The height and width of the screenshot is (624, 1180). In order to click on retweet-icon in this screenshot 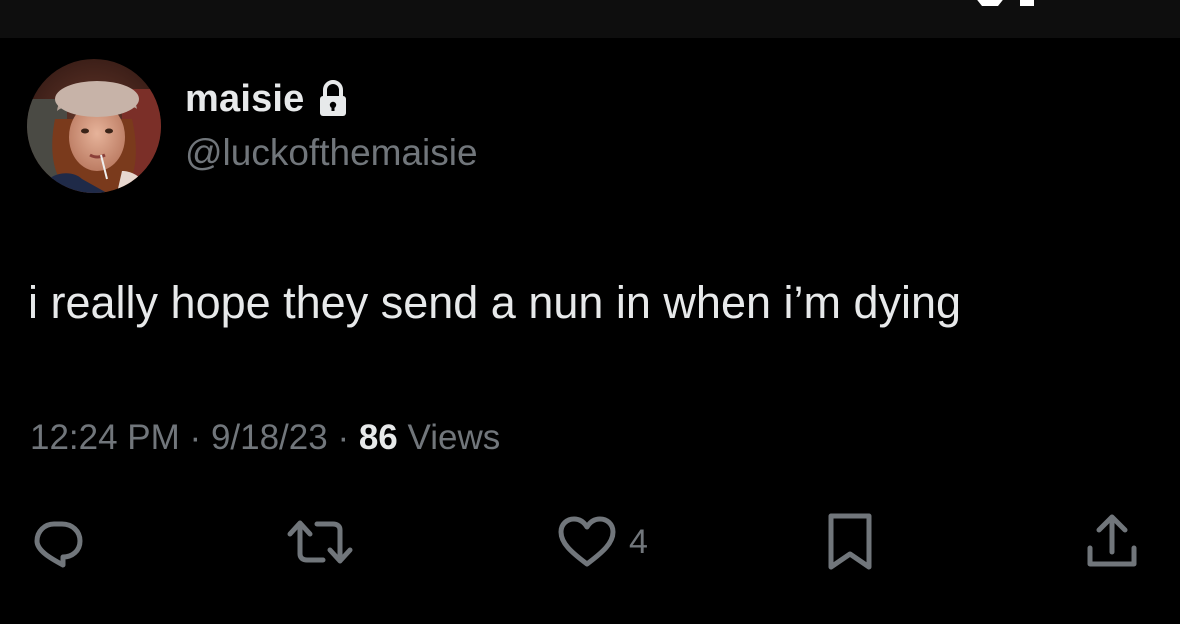, I will do `click(320, 542)`.